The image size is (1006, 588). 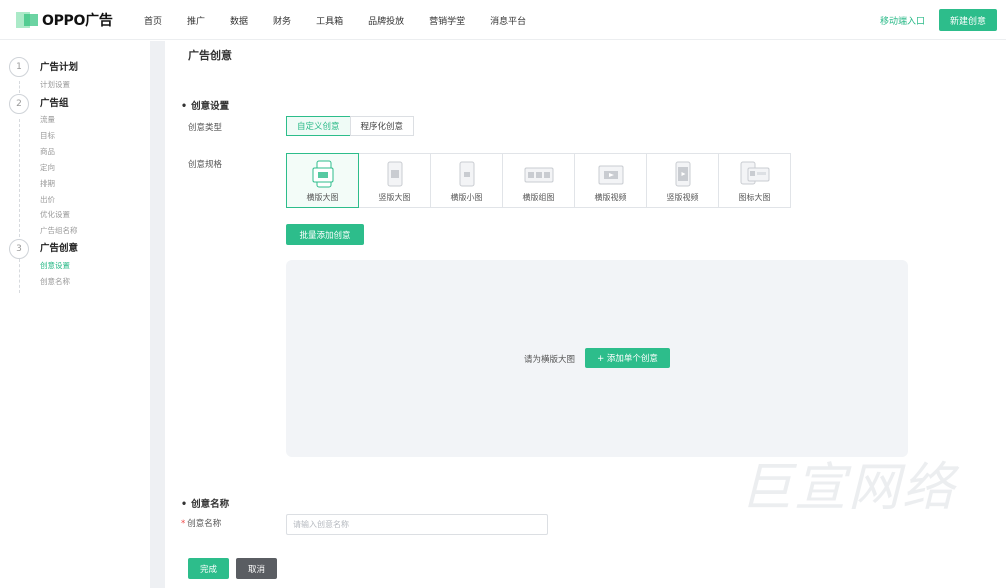 I want to click on step-number: 2, so click(x=19, y=104).